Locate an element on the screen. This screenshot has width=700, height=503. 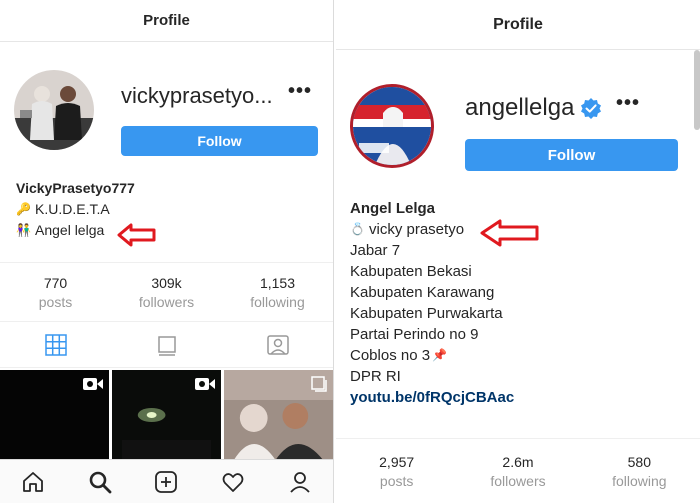
nav-add is located at coordinates (166, 481).